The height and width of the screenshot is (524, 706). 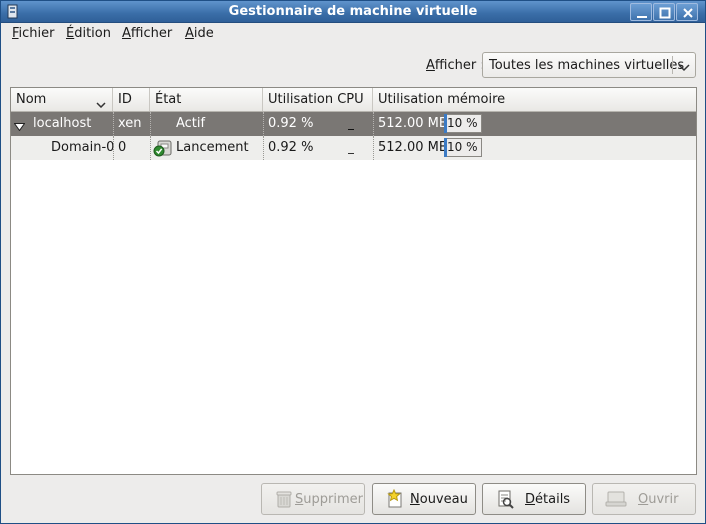 What do you see at coordinates (147, 33) in the screenshot?
I see `menu-afficher: Afficher` at bounding box center [147, 33].